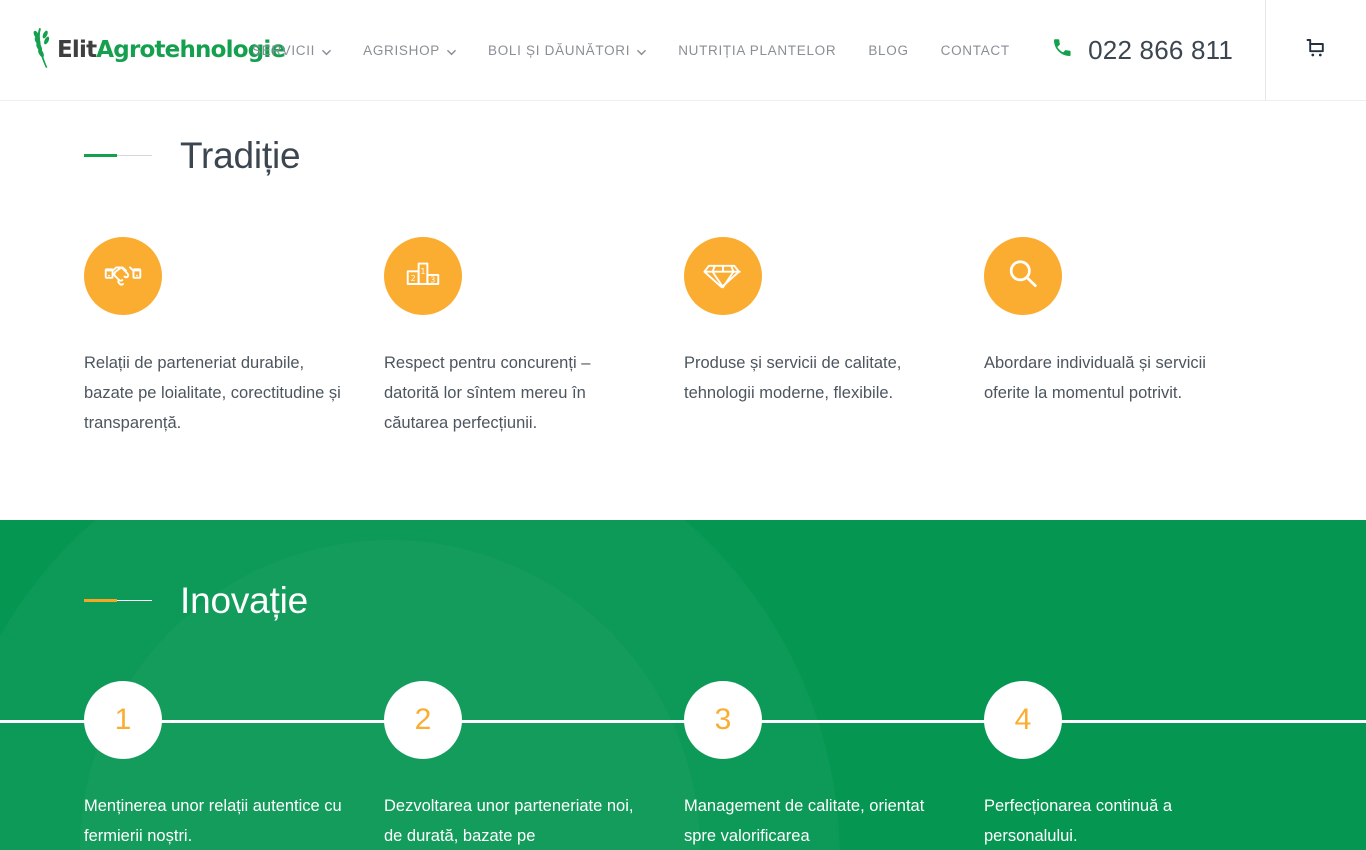 This screenshot has height=850, width=1366. I want to click on step-number-badge: 1, so click(123, 720).